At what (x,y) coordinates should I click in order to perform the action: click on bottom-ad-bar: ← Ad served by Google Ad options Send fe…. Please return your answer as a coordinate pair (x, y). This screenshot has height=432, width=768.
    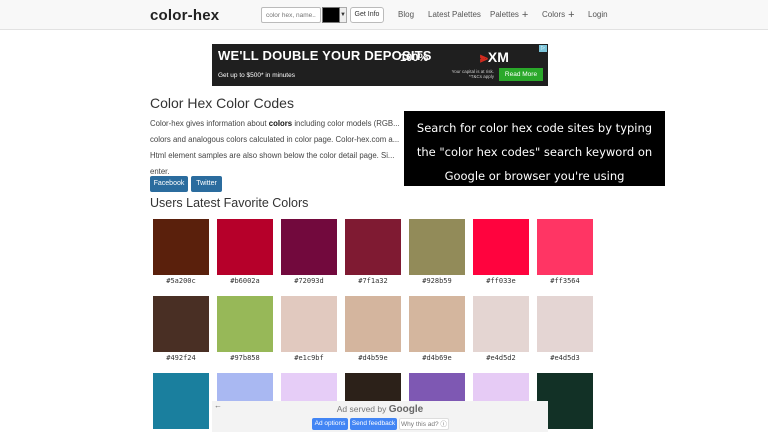
    Looking at the image, I should click on (380, 416).